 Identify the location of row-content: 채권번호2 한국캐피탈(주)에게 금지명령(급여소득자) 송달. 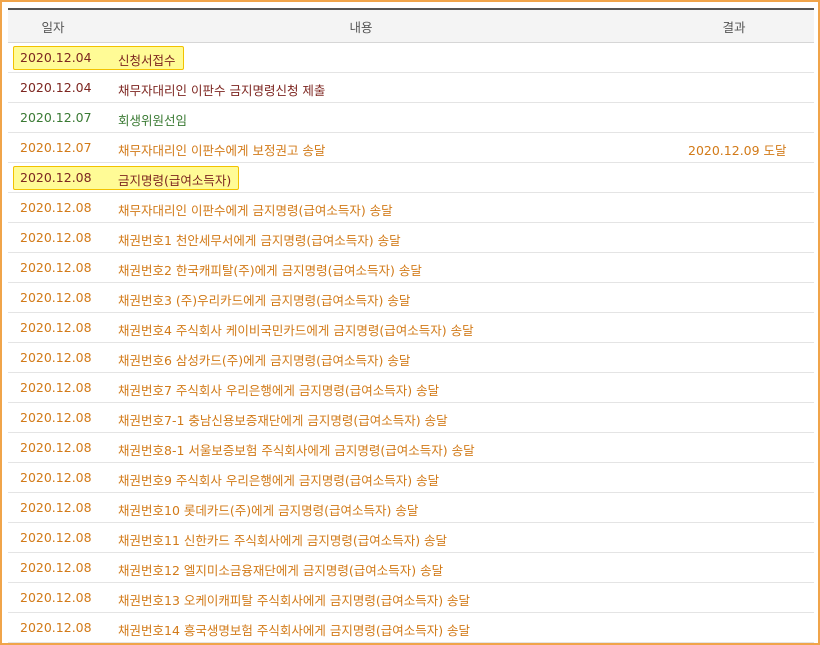
(270, 270).